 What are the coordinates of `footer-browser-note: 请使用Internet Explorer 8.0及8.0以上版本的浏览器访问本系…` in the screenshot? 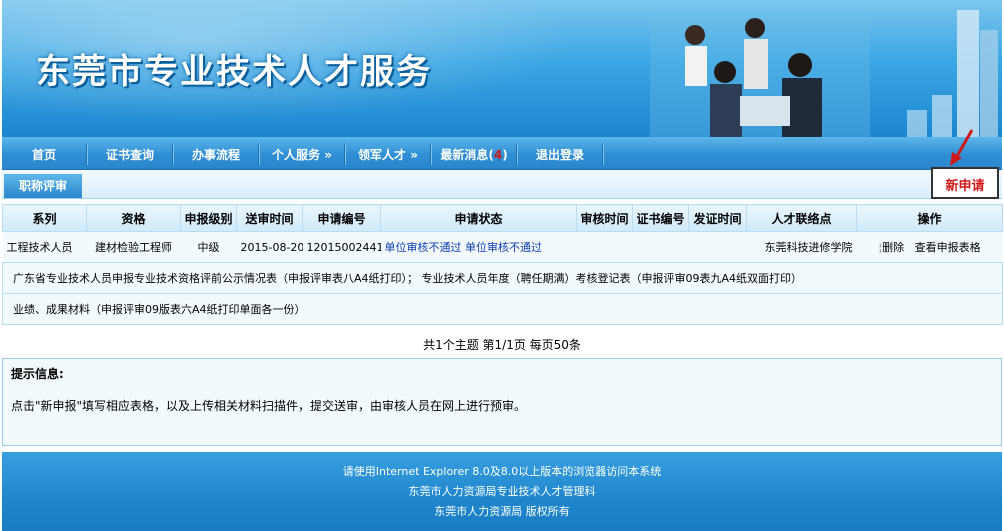 It's located at (502, 471).